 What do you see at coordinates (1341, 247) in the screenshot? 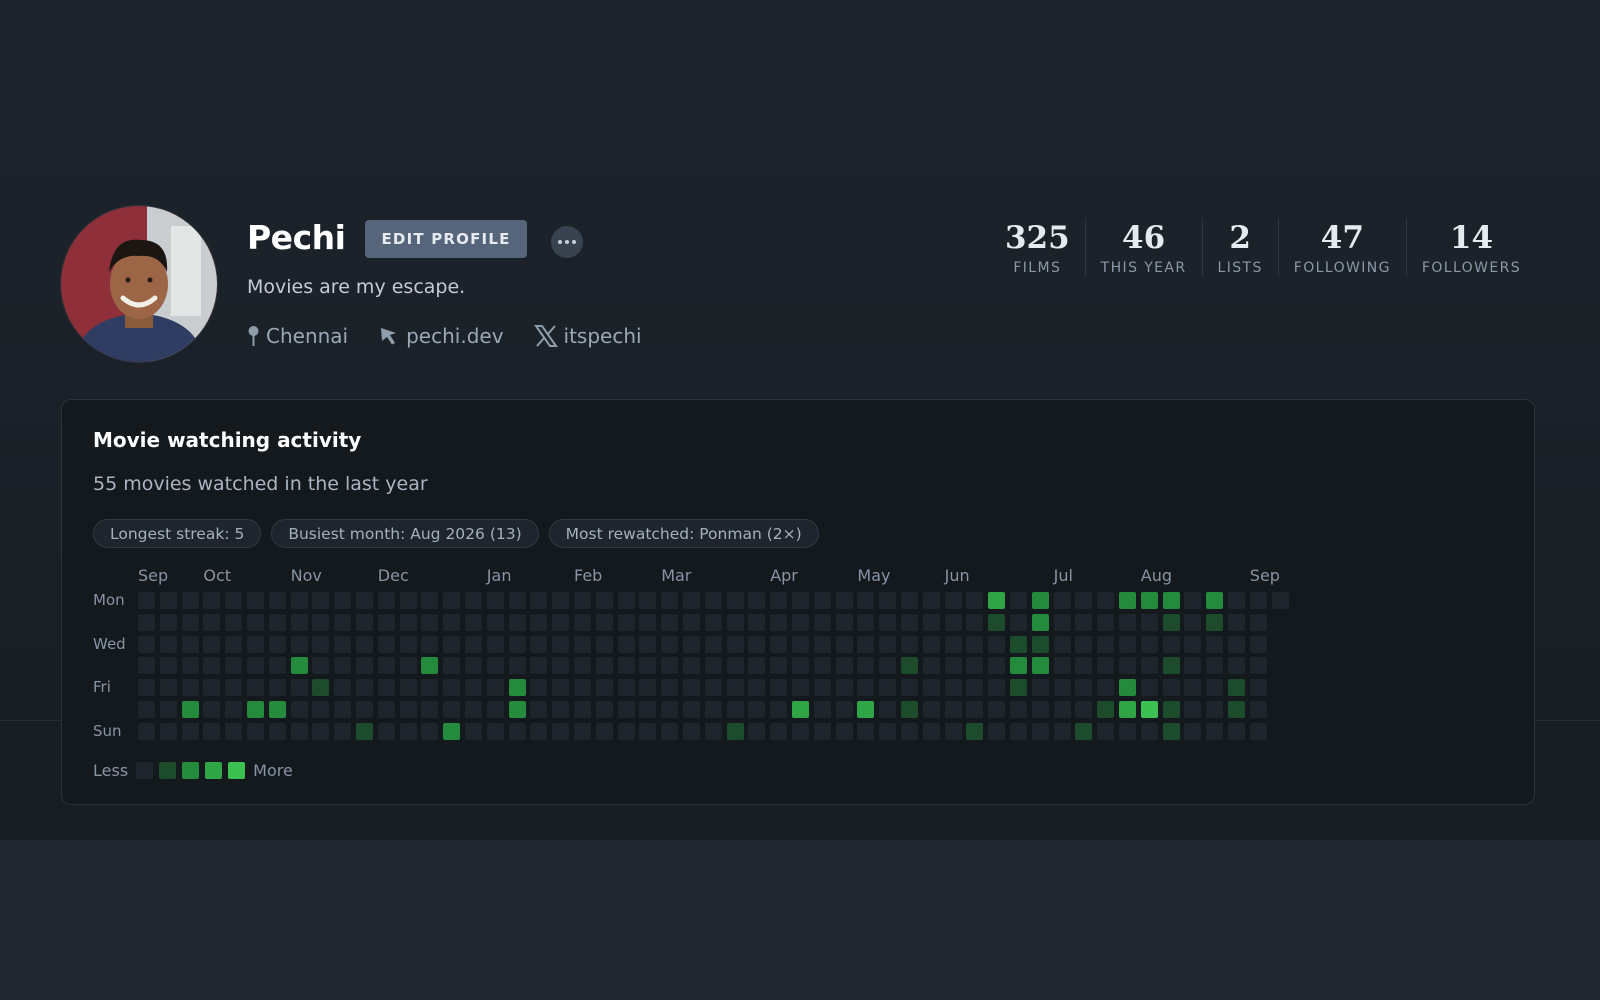
I see `stat-following: 47 FOLLOWING` at bounding box center [1341, 247].